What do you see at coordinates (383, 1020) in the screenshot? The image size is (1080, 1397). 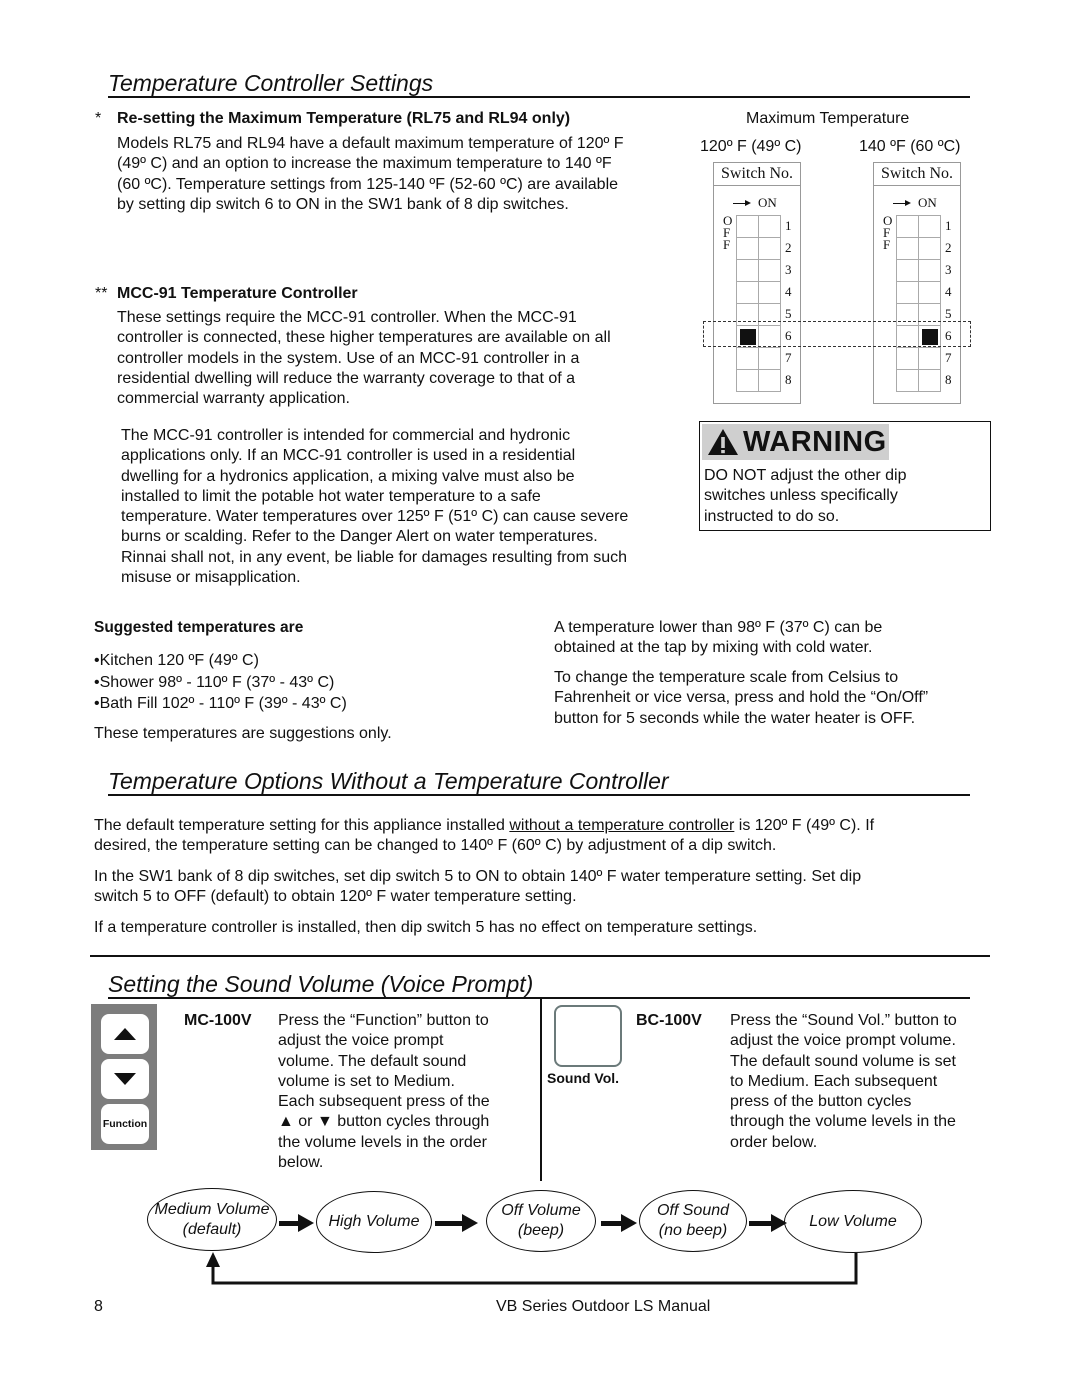 I see `text-line: Press the “Function” button to` at bounding box center [383, 1020].